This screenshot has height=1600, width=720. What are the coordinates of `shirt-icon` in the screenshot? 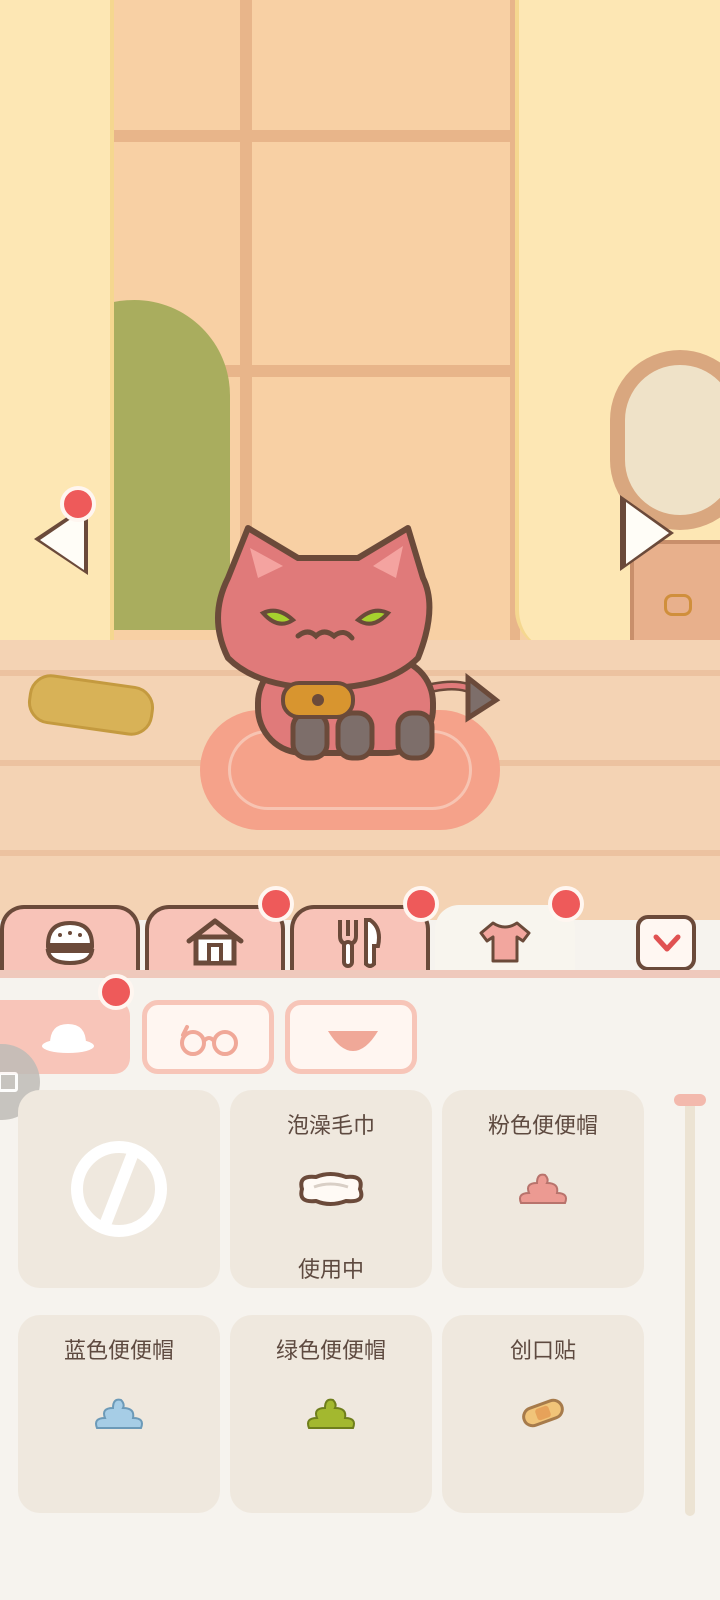 It's located at (505, 942).